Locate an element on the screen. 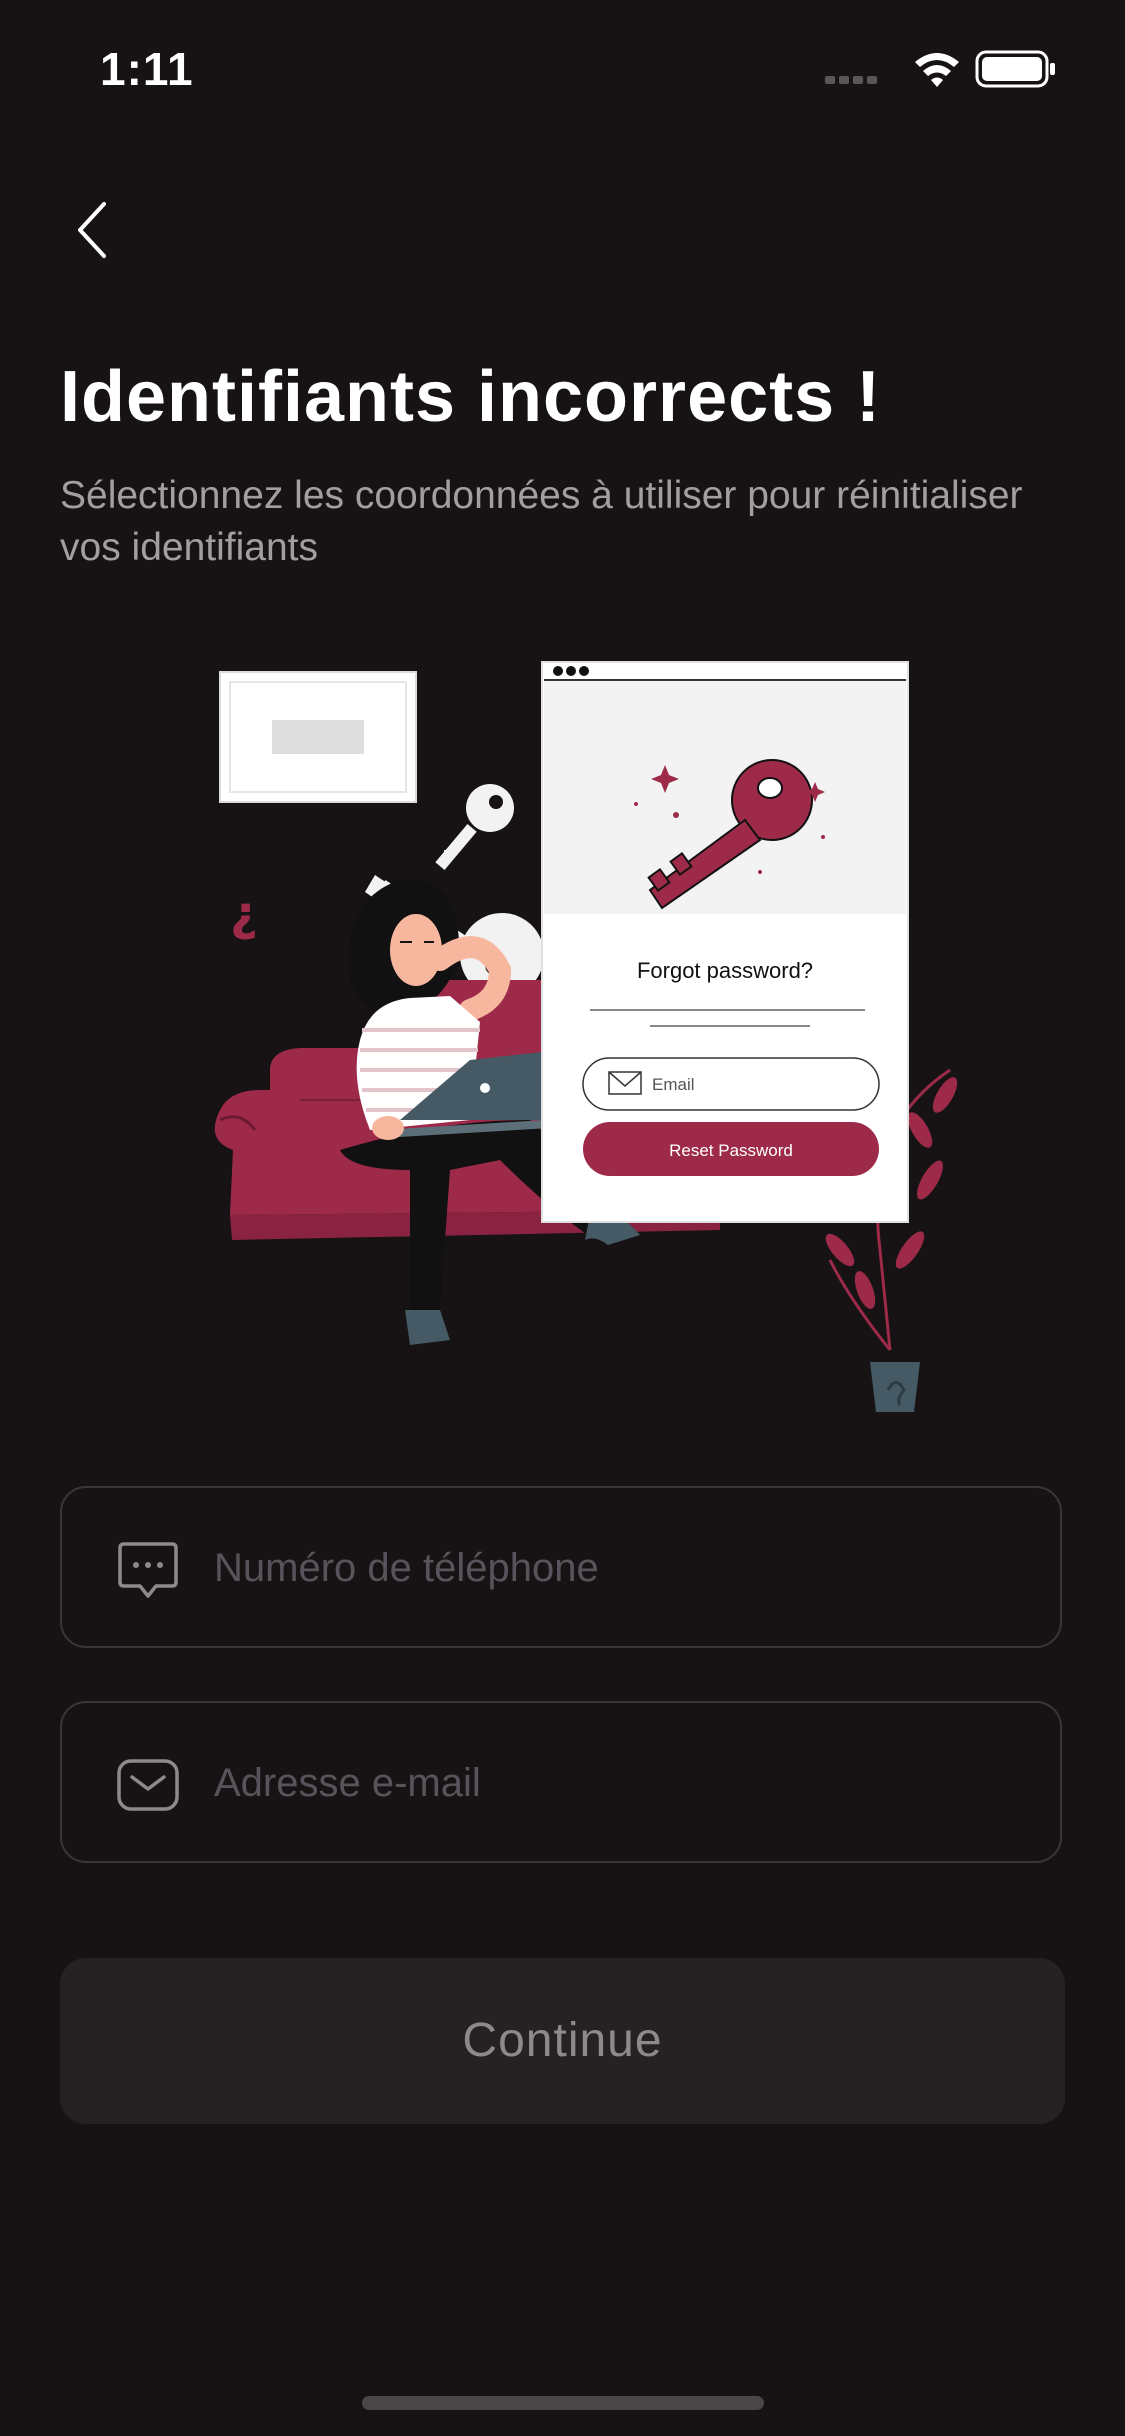  card-title: Forgot password? is located at coordinates (725, 970).